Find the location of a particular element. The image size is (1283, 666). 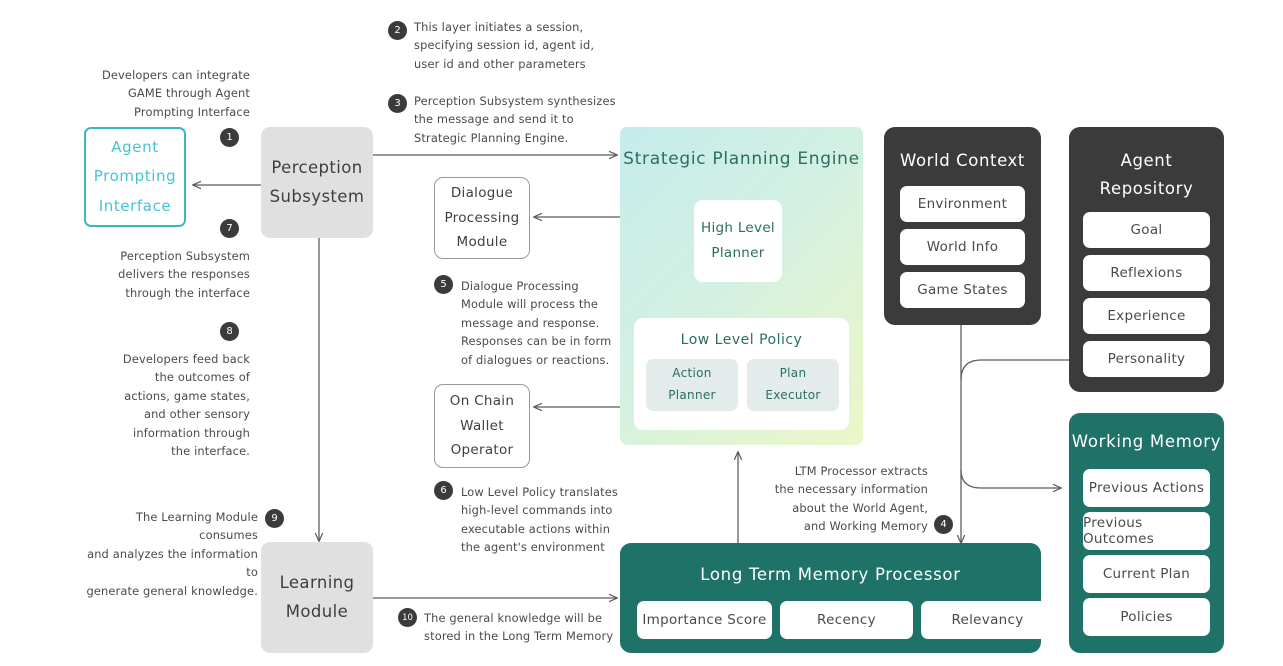

node-on-chain-wallet-operator: On Chain Wallet Operator is located at coordinates (482, 426).